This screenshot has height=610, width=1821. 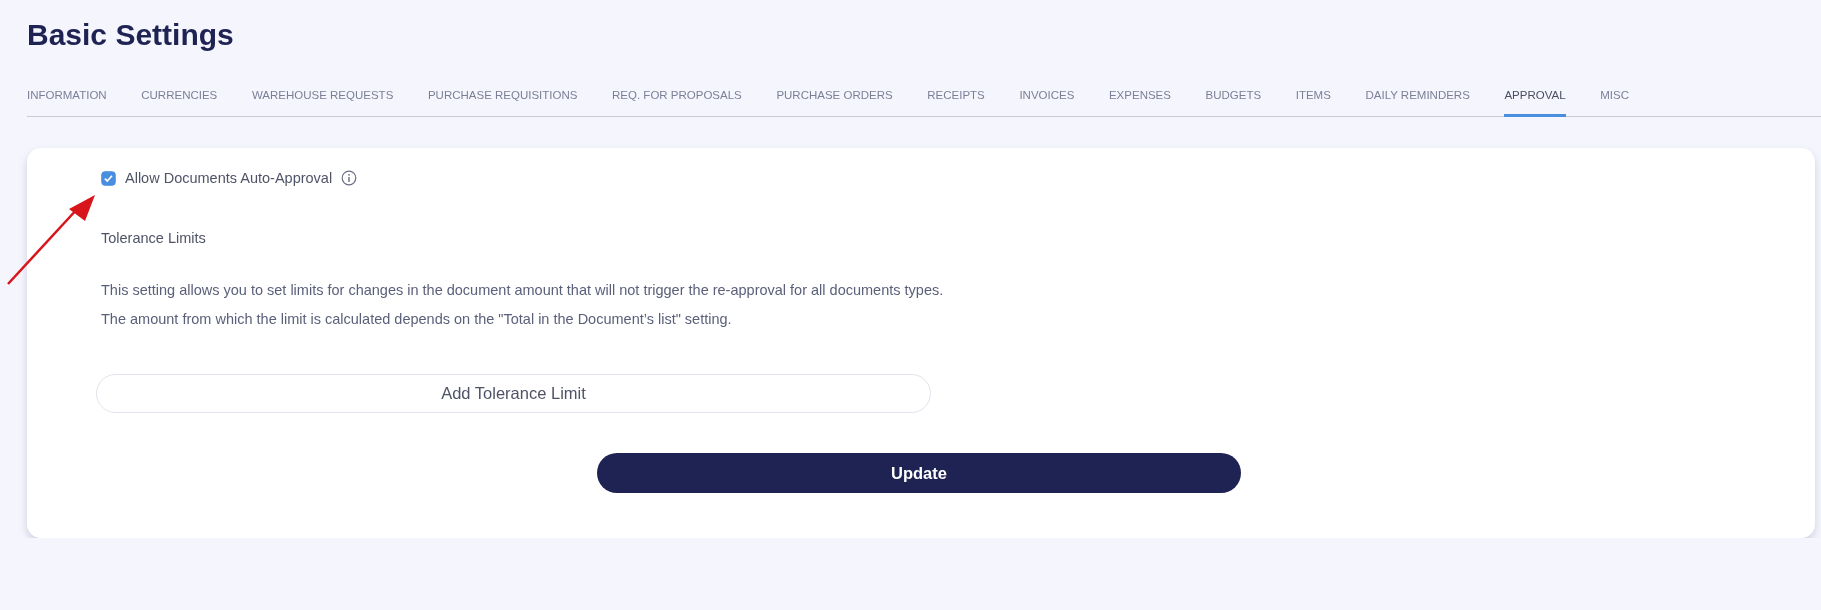 I want to click on tab: ITEMS, so click(x=1313, y=94).